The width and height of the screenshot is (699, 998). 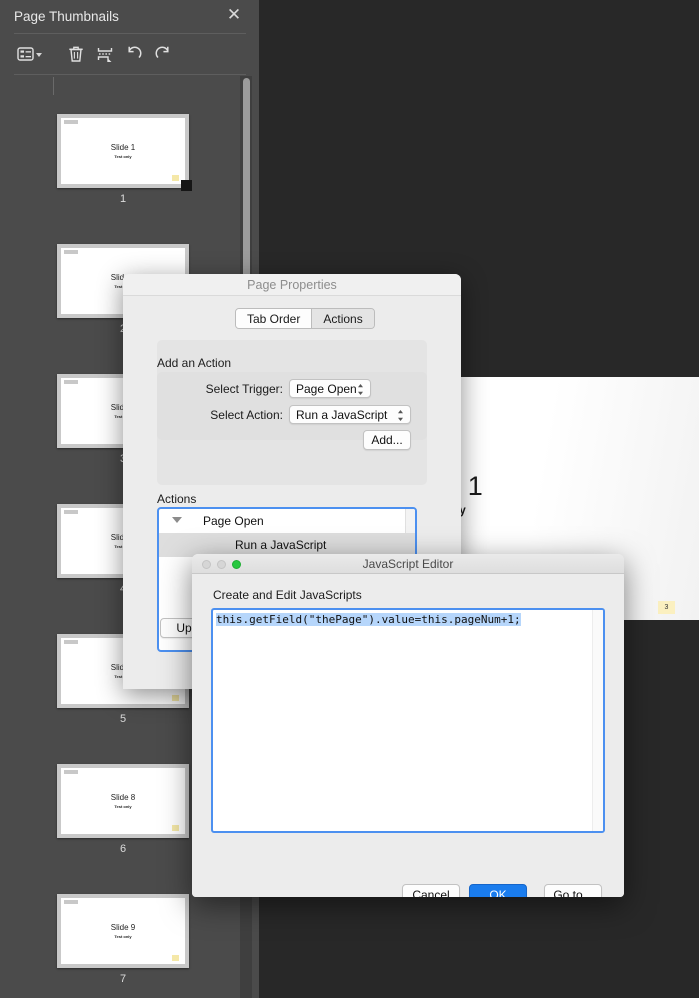 I want to click on maximize-window-icon, so click(x=236, y=564).